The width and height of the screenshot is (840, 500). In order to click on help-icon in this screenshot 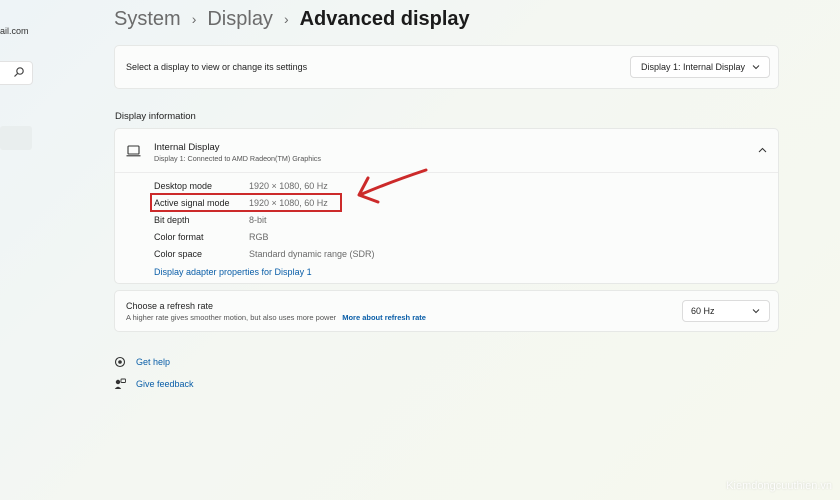, I will do `click(120, 362)`.